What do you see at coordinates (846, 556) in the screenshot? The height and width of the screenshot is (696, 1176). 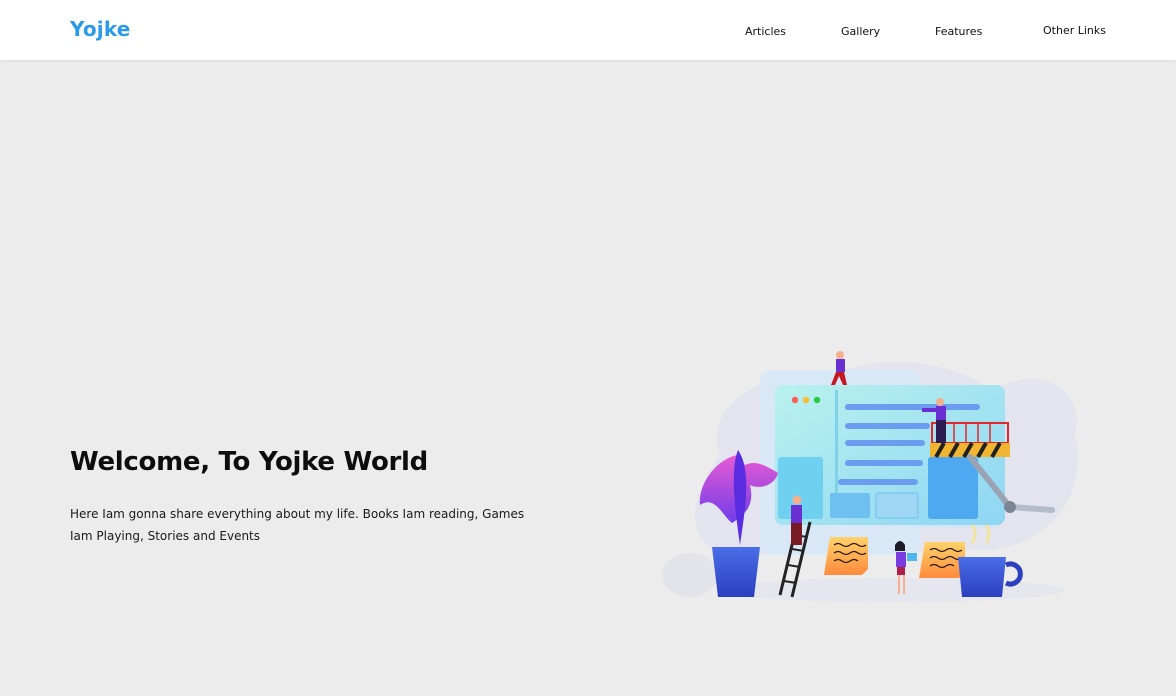 I see `sticky-note-left` at bounding box center [846, 556].